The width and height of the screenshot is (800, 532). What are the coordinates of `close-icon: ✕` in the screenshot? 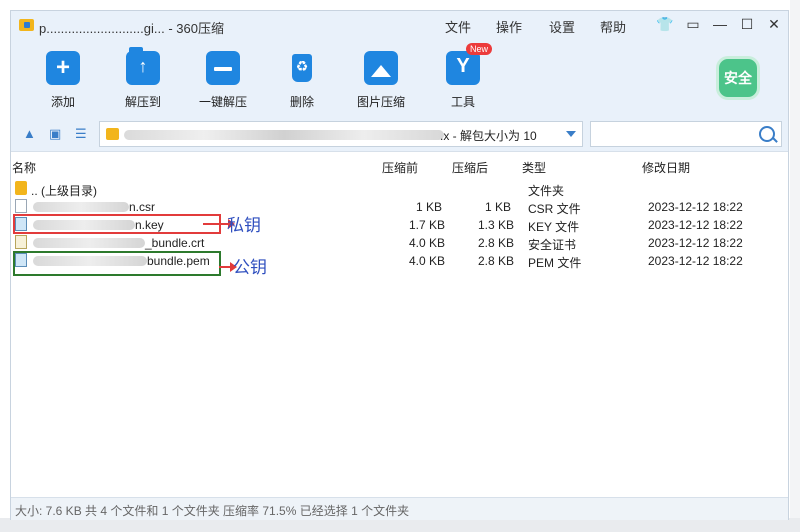 It's located at (774, 24).